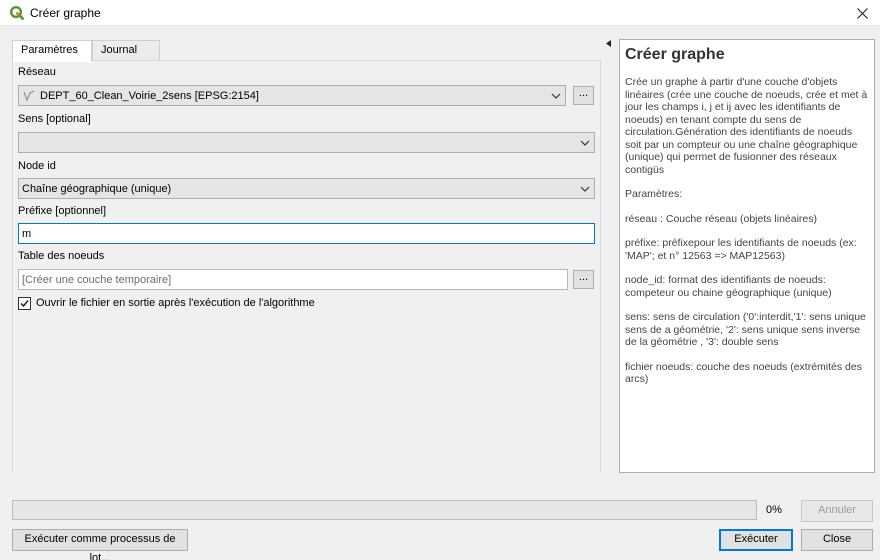 This screenshot has height=560, width=880. I want to click on close-icon, so click(862, 13).